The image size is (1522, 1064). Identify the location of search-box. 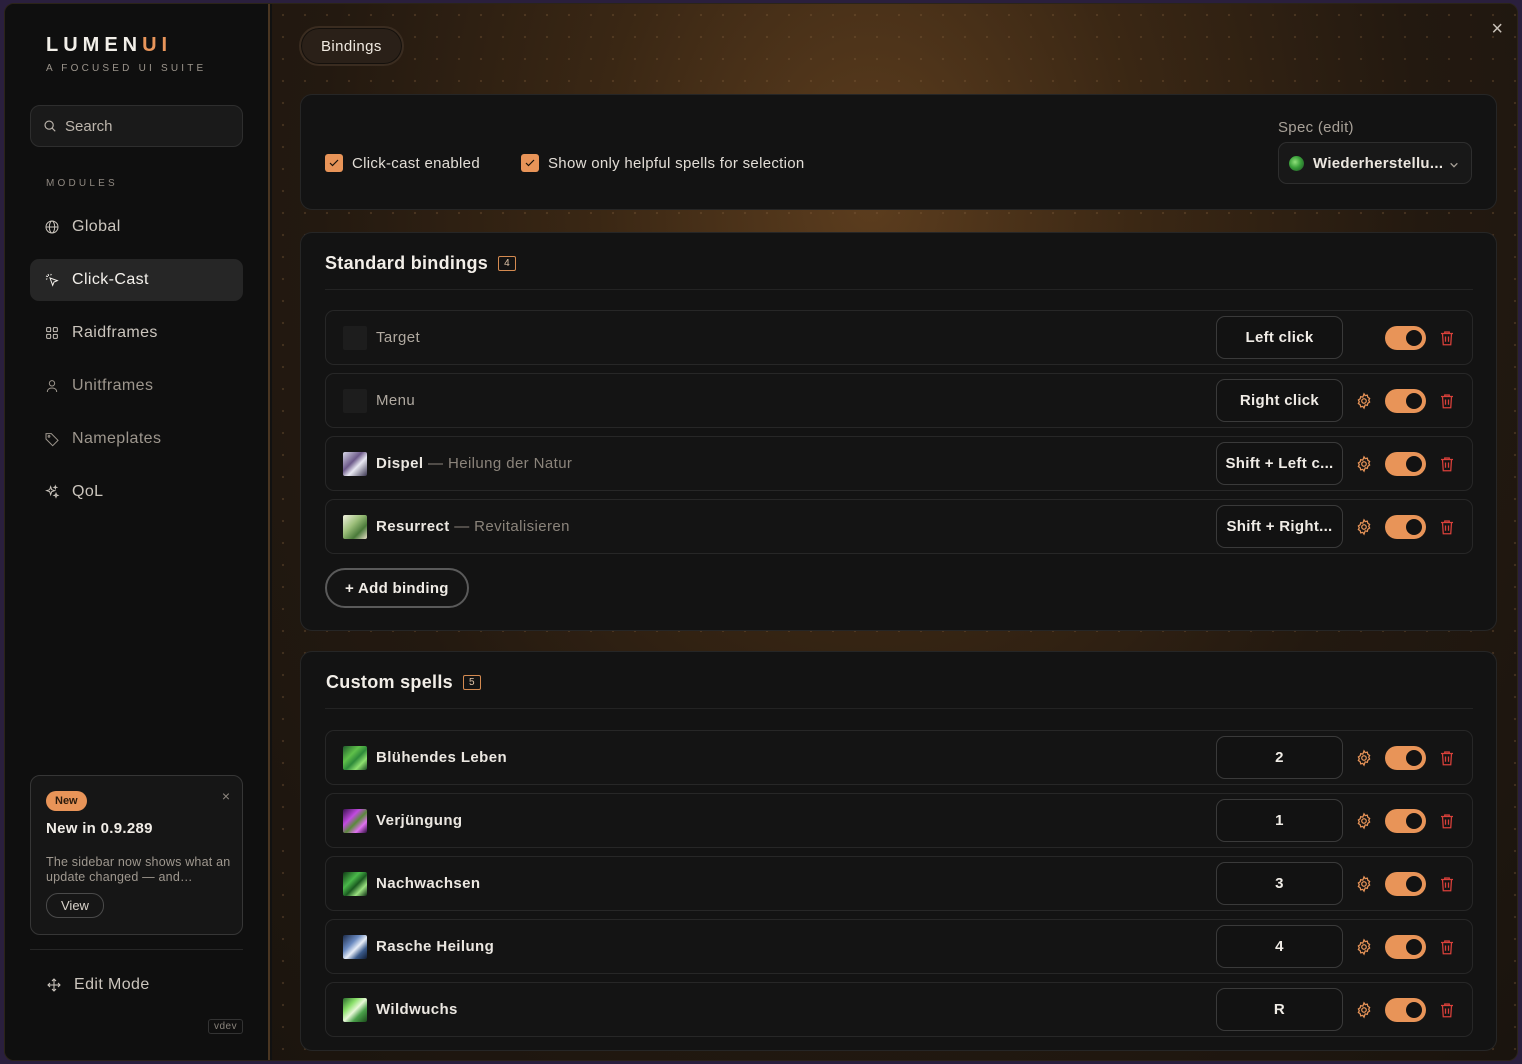
(136, 126).